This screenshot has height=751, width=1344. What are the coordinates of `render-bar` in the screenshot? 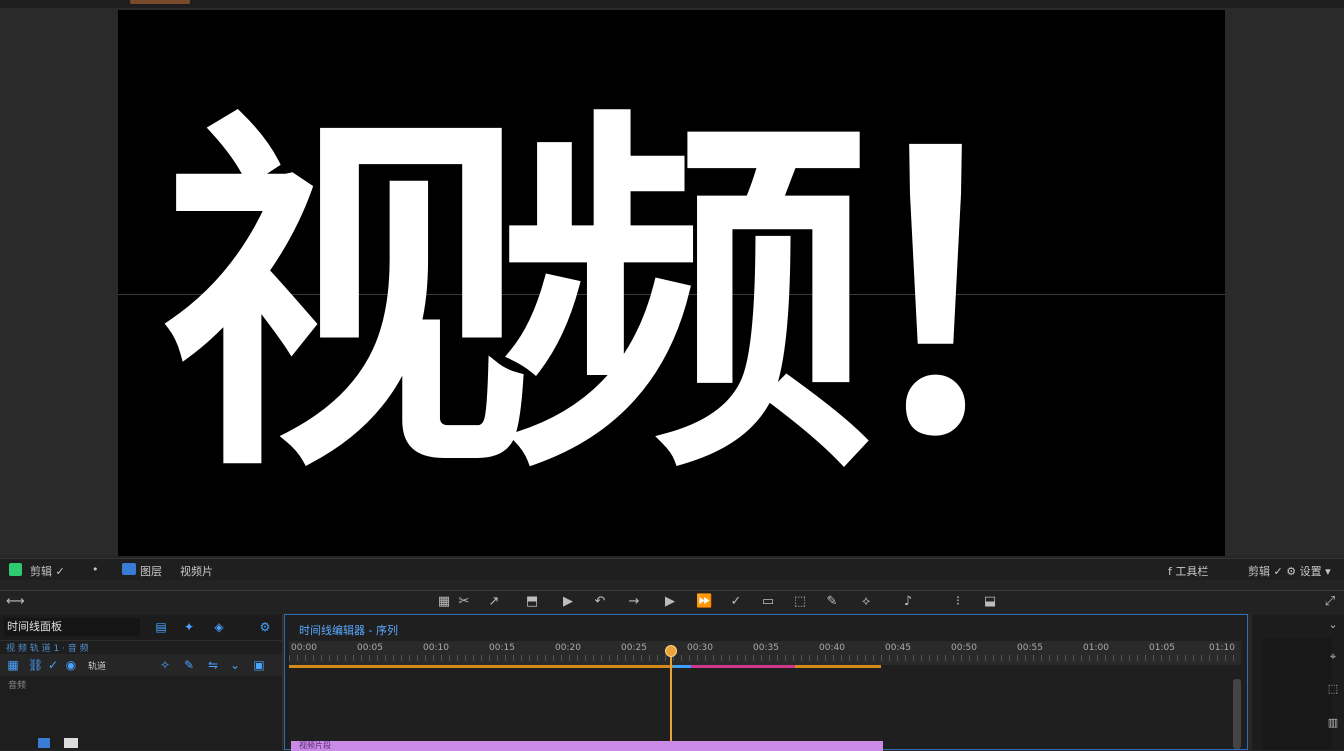 It's located at (743, 666).